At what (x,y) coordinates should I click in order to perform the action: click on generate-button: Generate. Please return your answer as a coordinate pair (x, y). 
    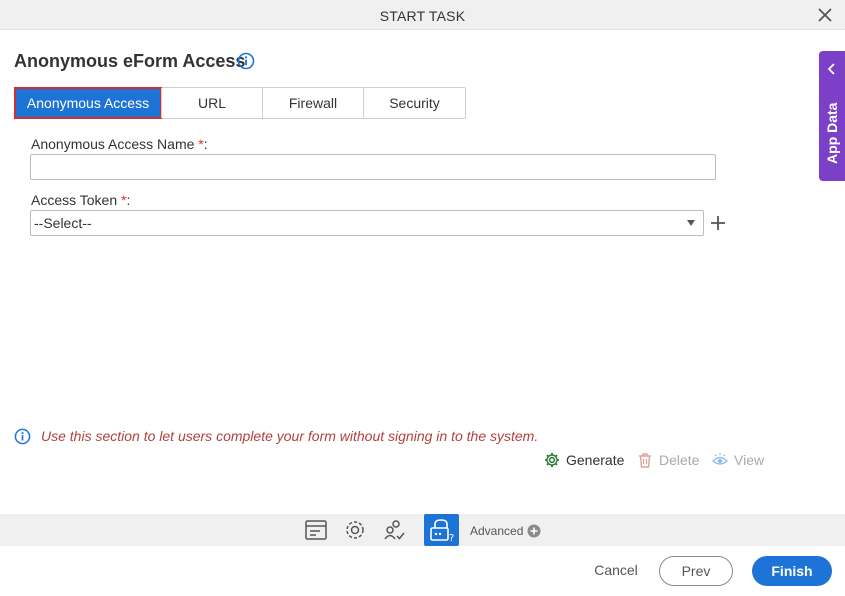
    Looking at the image, I should click on (584, 460).